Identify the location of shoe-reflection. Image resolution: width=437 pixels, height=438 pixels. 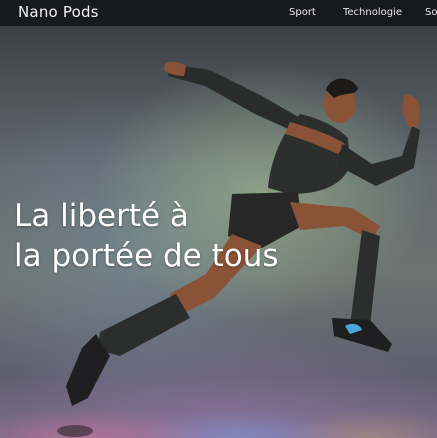
(75, 431).